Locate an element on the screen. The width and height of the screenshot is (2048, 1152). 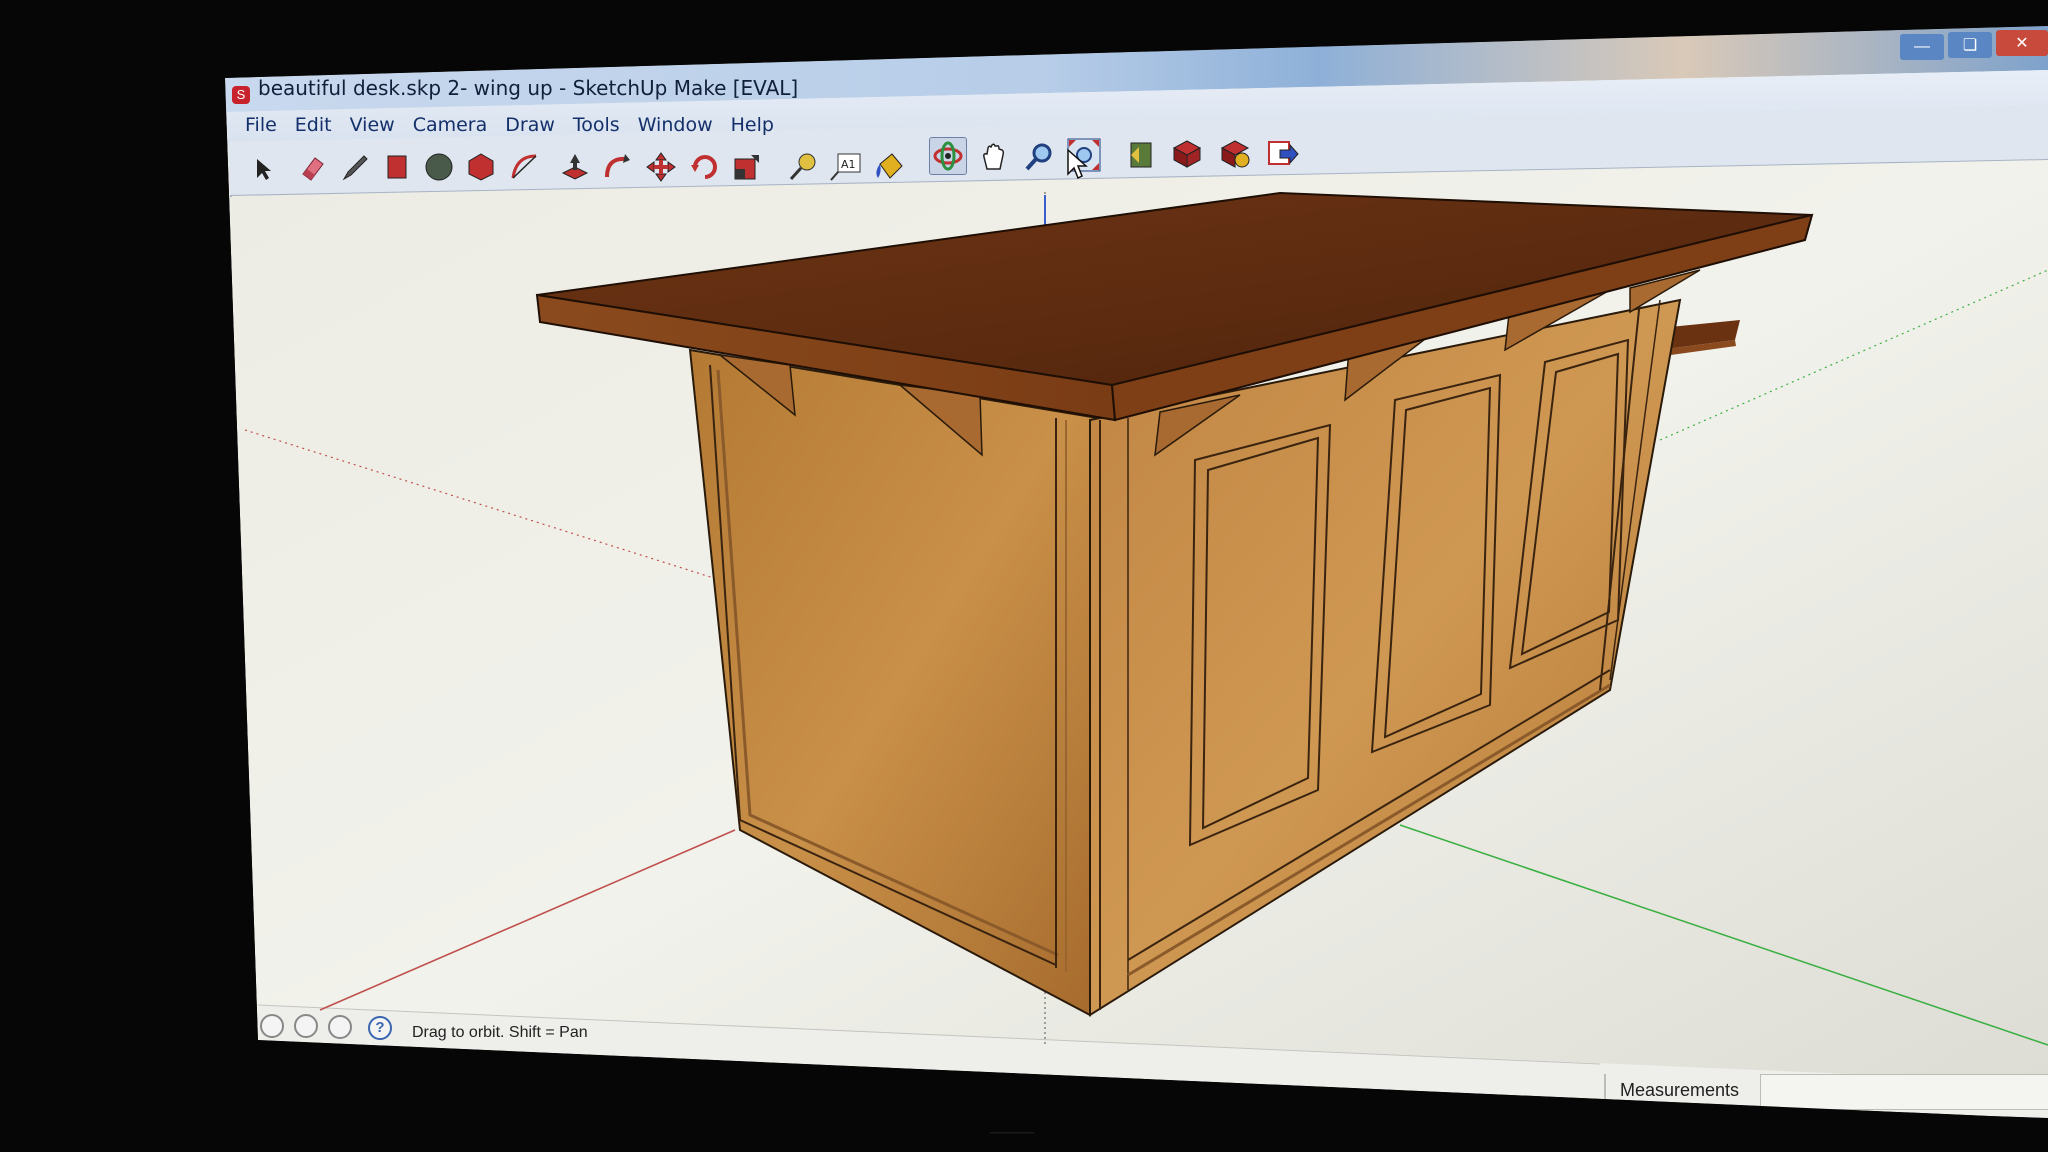
push-pull-icon is located at coordinates (575, 167).